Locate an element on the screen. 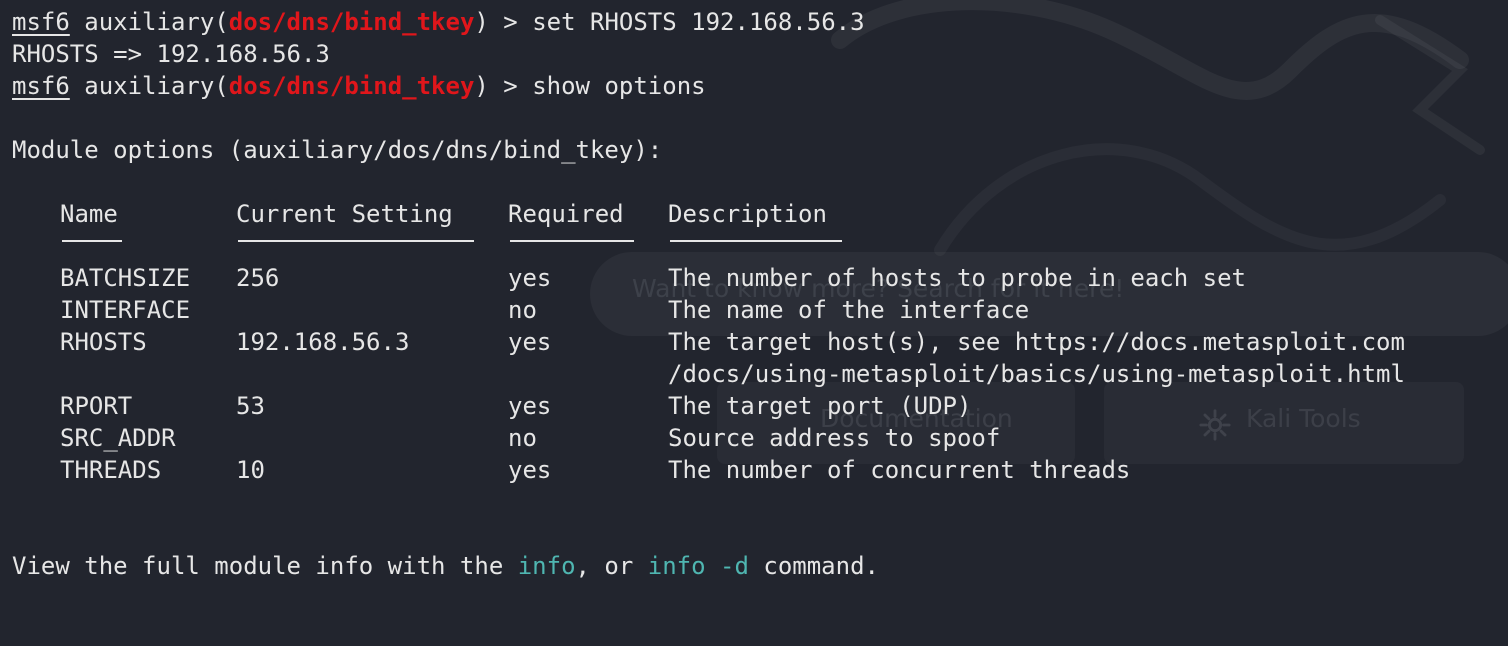 The image size is (1508, 646). footer-suffix: command. is located at coordinates (813, 566).